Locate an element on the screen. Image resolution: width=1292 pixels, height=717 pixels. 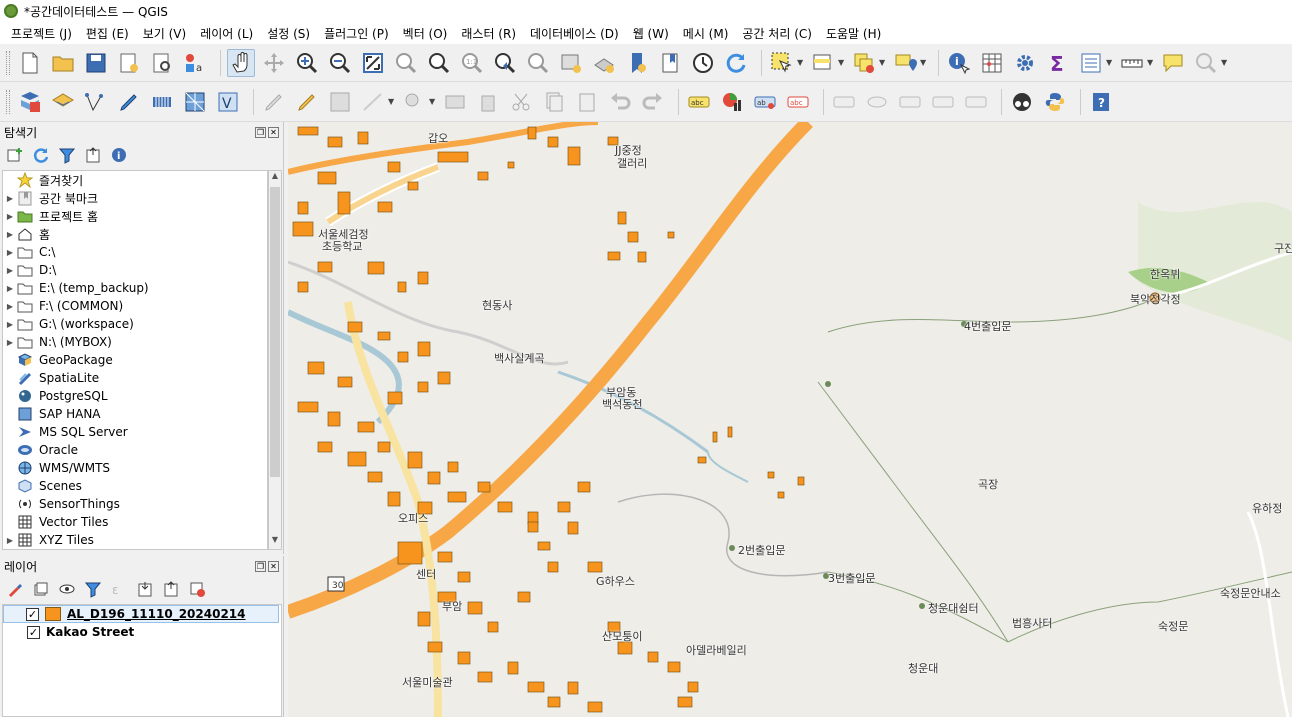
tree-item-sap-hana: SAP HANA is located at coordinates (135, 414).